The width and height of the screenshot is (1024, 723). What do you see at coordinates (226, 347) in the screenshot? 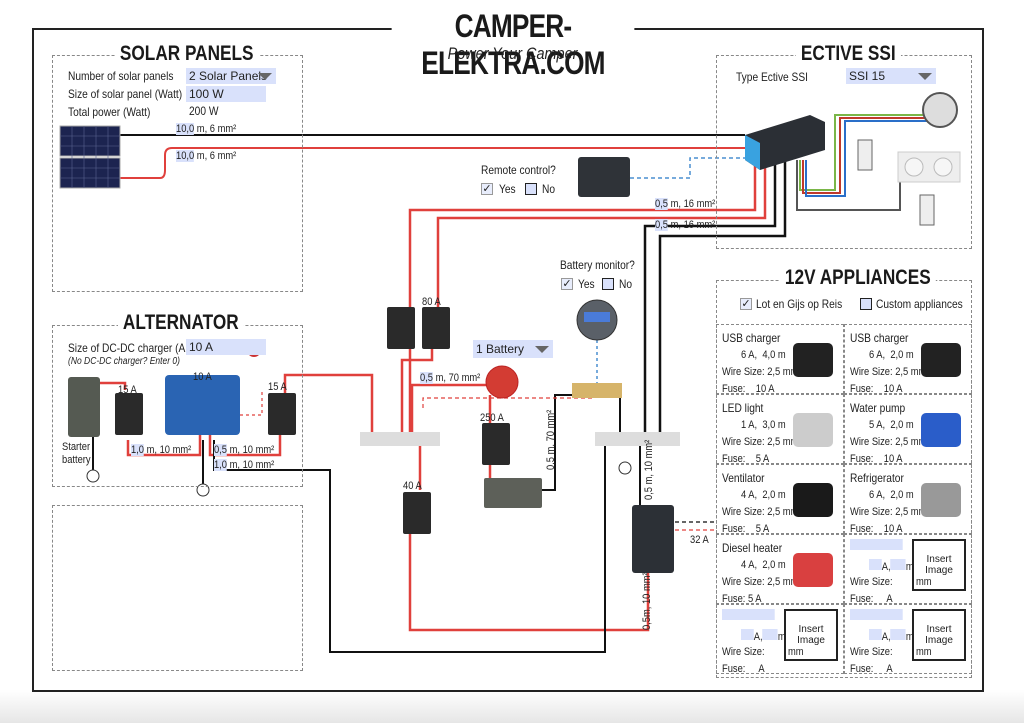
I see `dcdc-size-input: 10 A` at bounding box center [226, 347].